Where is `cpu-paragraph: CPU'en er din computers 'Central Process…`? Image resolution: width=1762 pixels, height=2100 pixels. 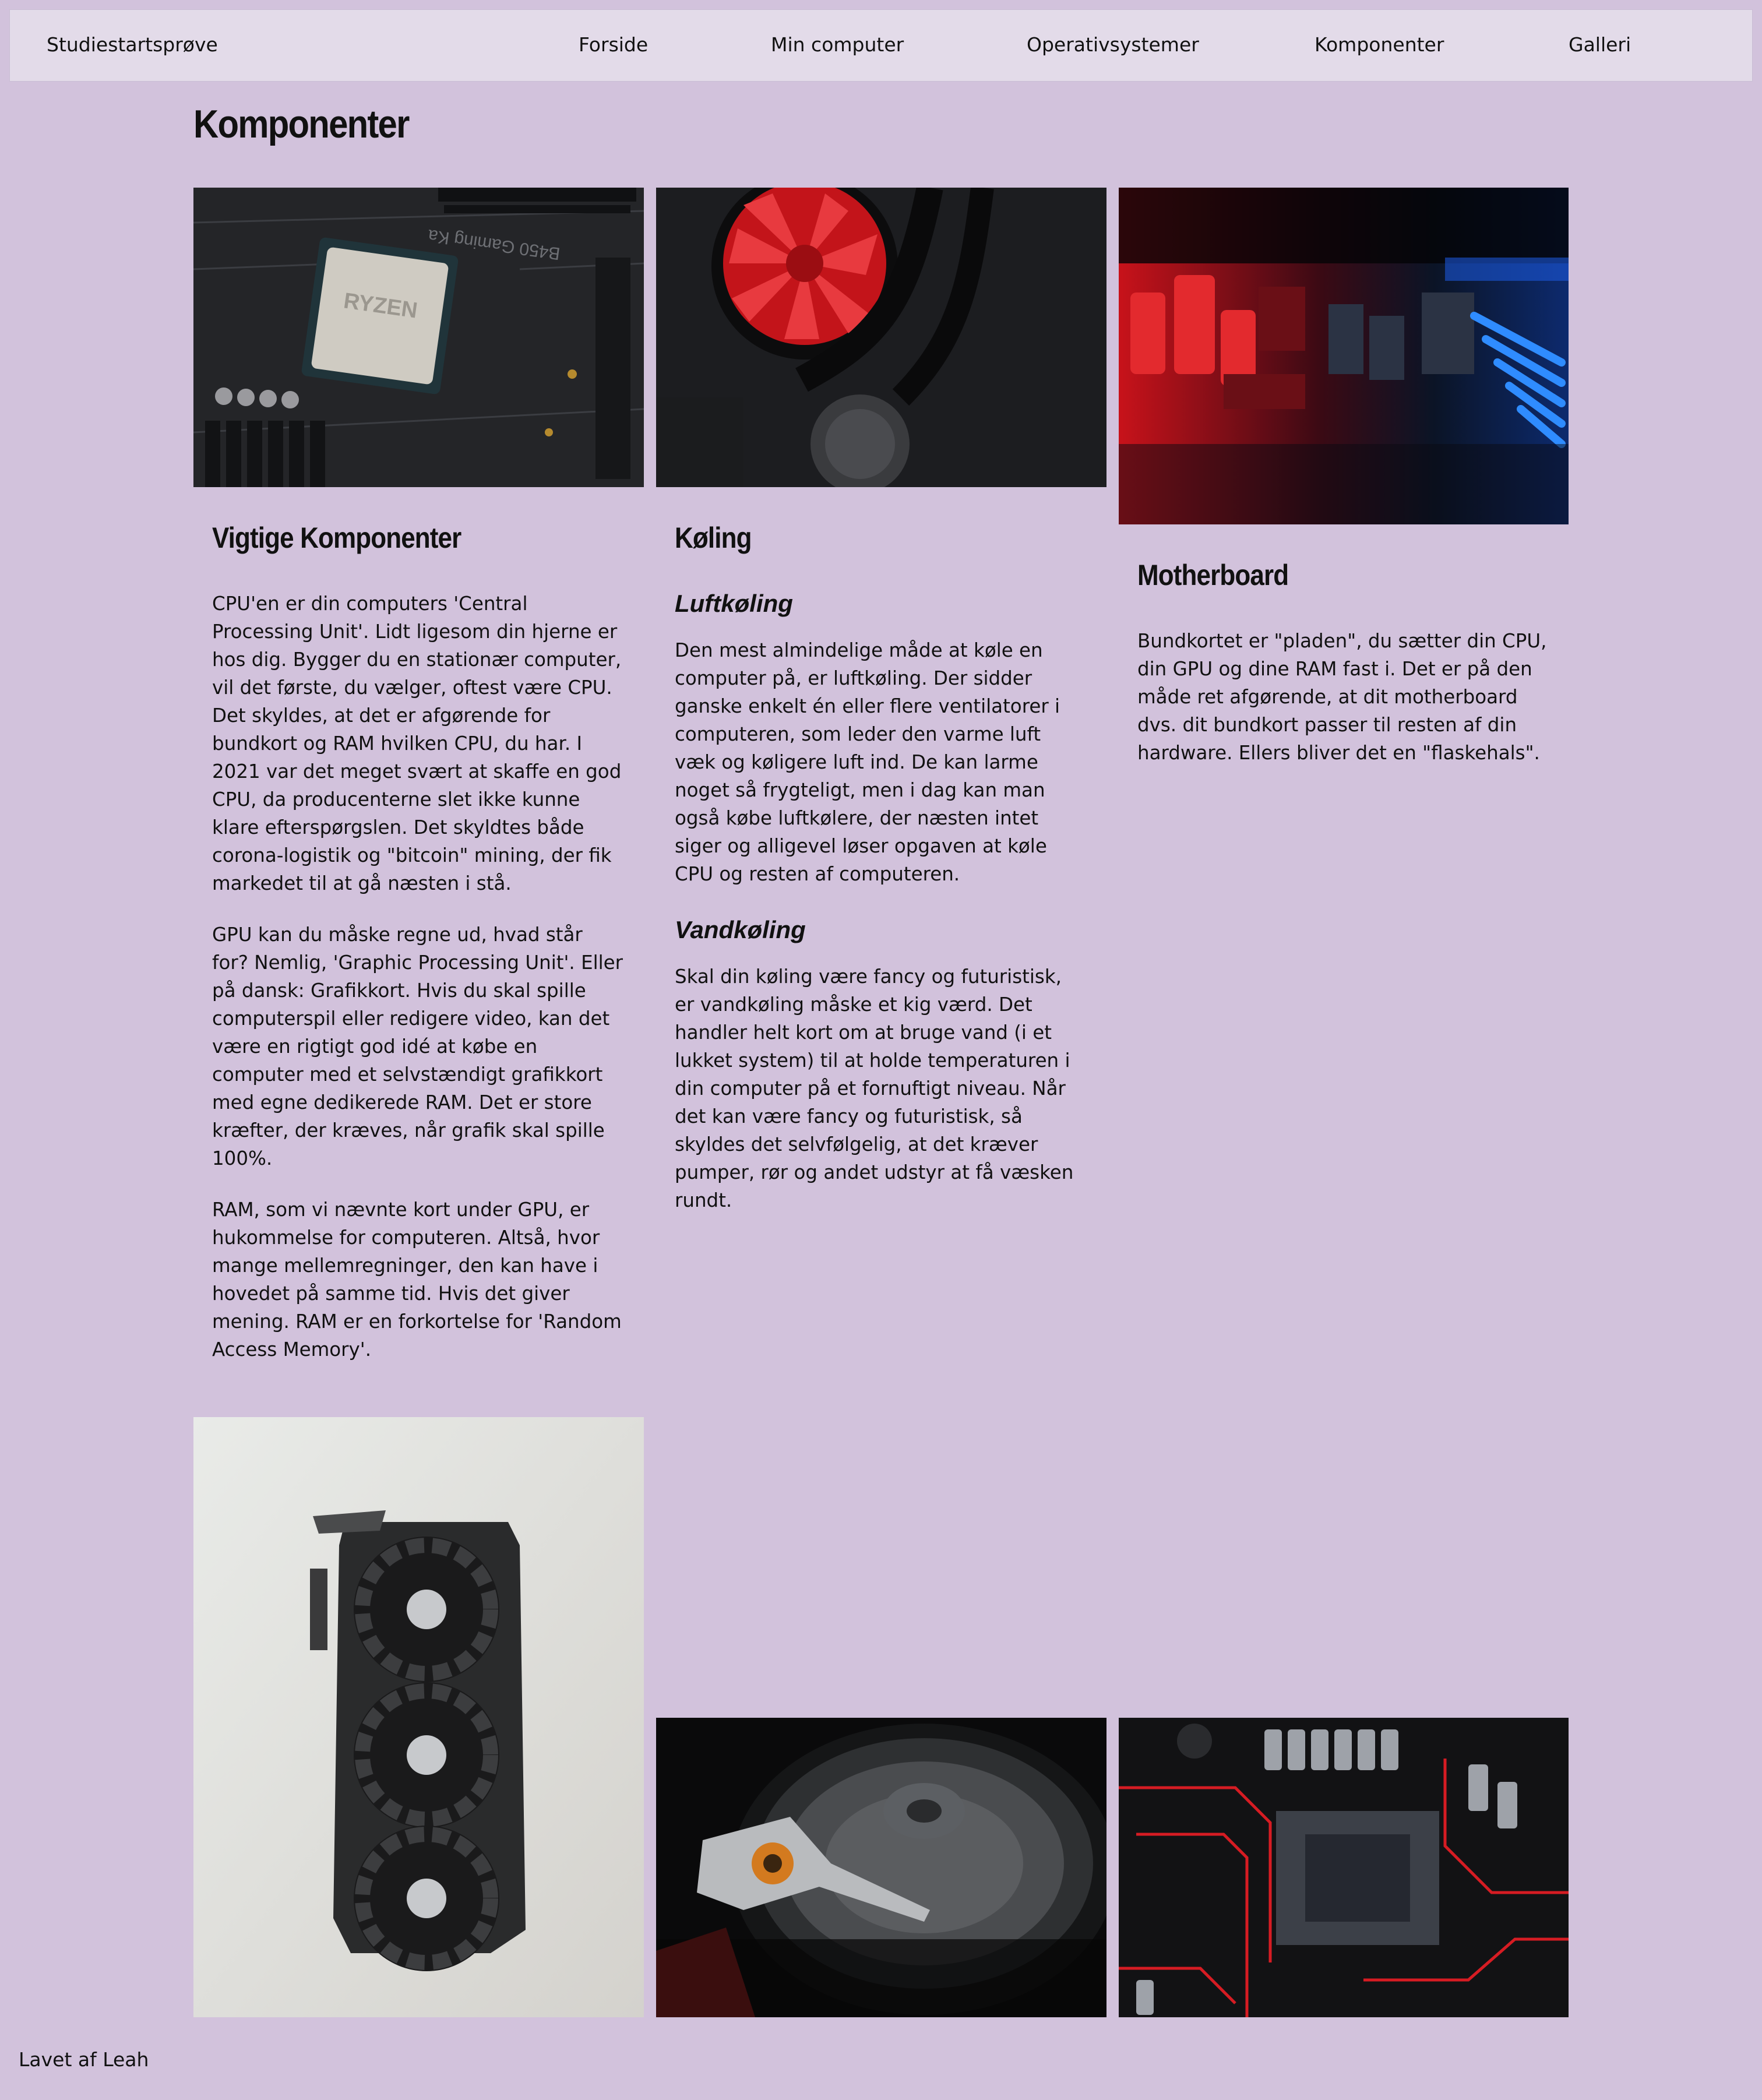 cpu-paragraph: CPU'en er din computers 'Central Process… is located at coordinates (417, 743).